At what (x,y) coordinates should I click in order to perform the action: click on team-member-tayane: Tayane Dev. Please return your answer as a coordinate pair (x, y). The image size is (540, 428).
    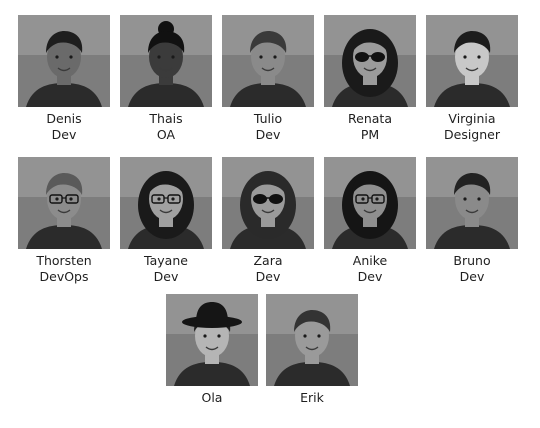
    Looking at the image, I should click on (166, 221).